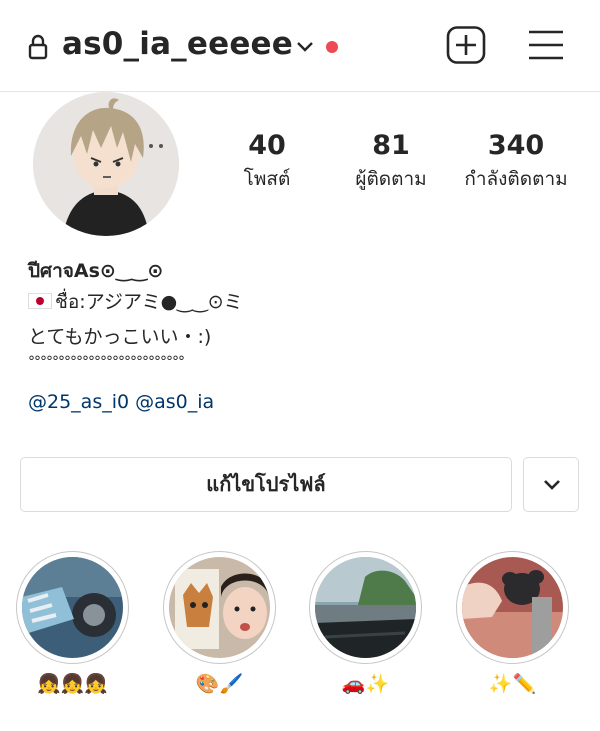 The height and width of the screenshot is (731, 600). What do you see at coordinates (120, 337) in the screenshot?
I see `bio-line-2: とてもかっこいい・:)` at bounding box center [120, 337].